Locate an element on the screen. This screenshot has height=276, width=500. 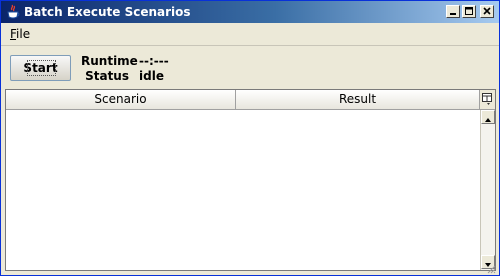
title-bar: Batch Execute Scenarios is located at coordinates (250, 12).